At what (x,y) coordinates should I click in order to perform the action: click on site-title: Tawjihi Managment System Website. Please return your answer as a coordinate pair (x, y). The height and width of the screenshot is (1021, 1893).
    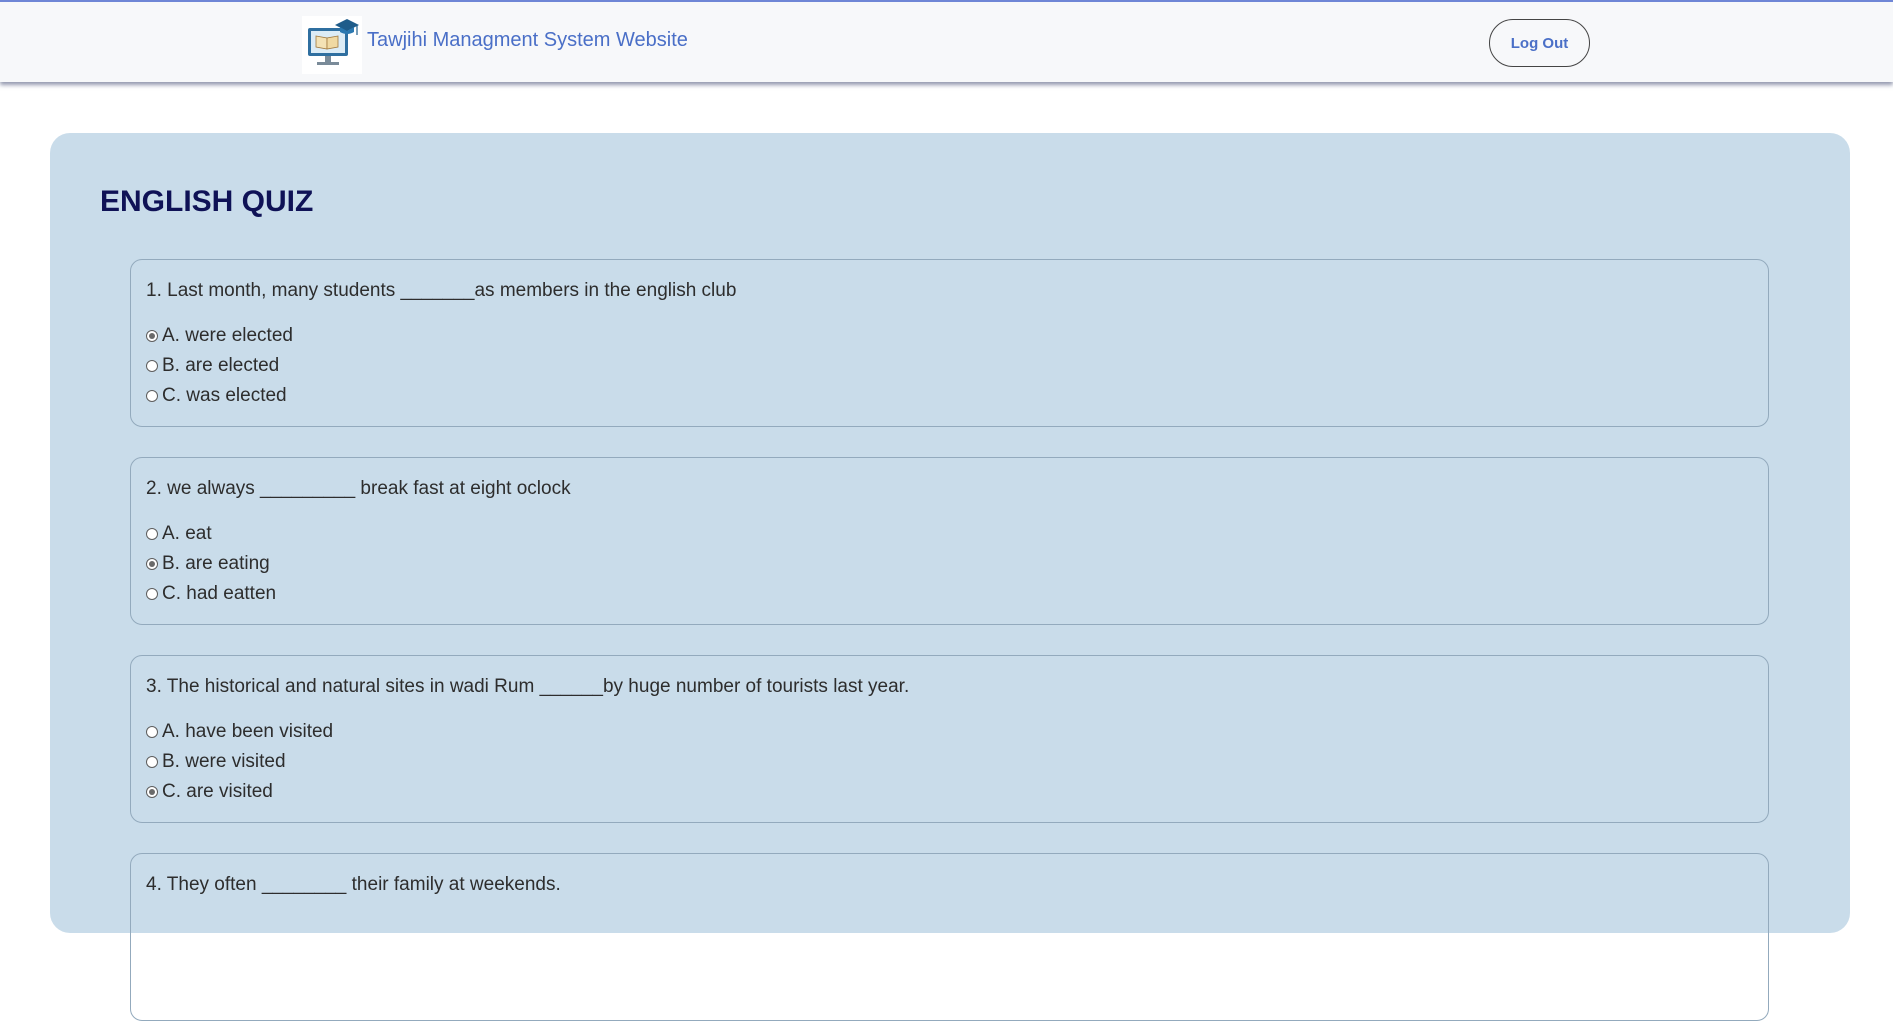
    Looking at the image, I should click on (527, 40).